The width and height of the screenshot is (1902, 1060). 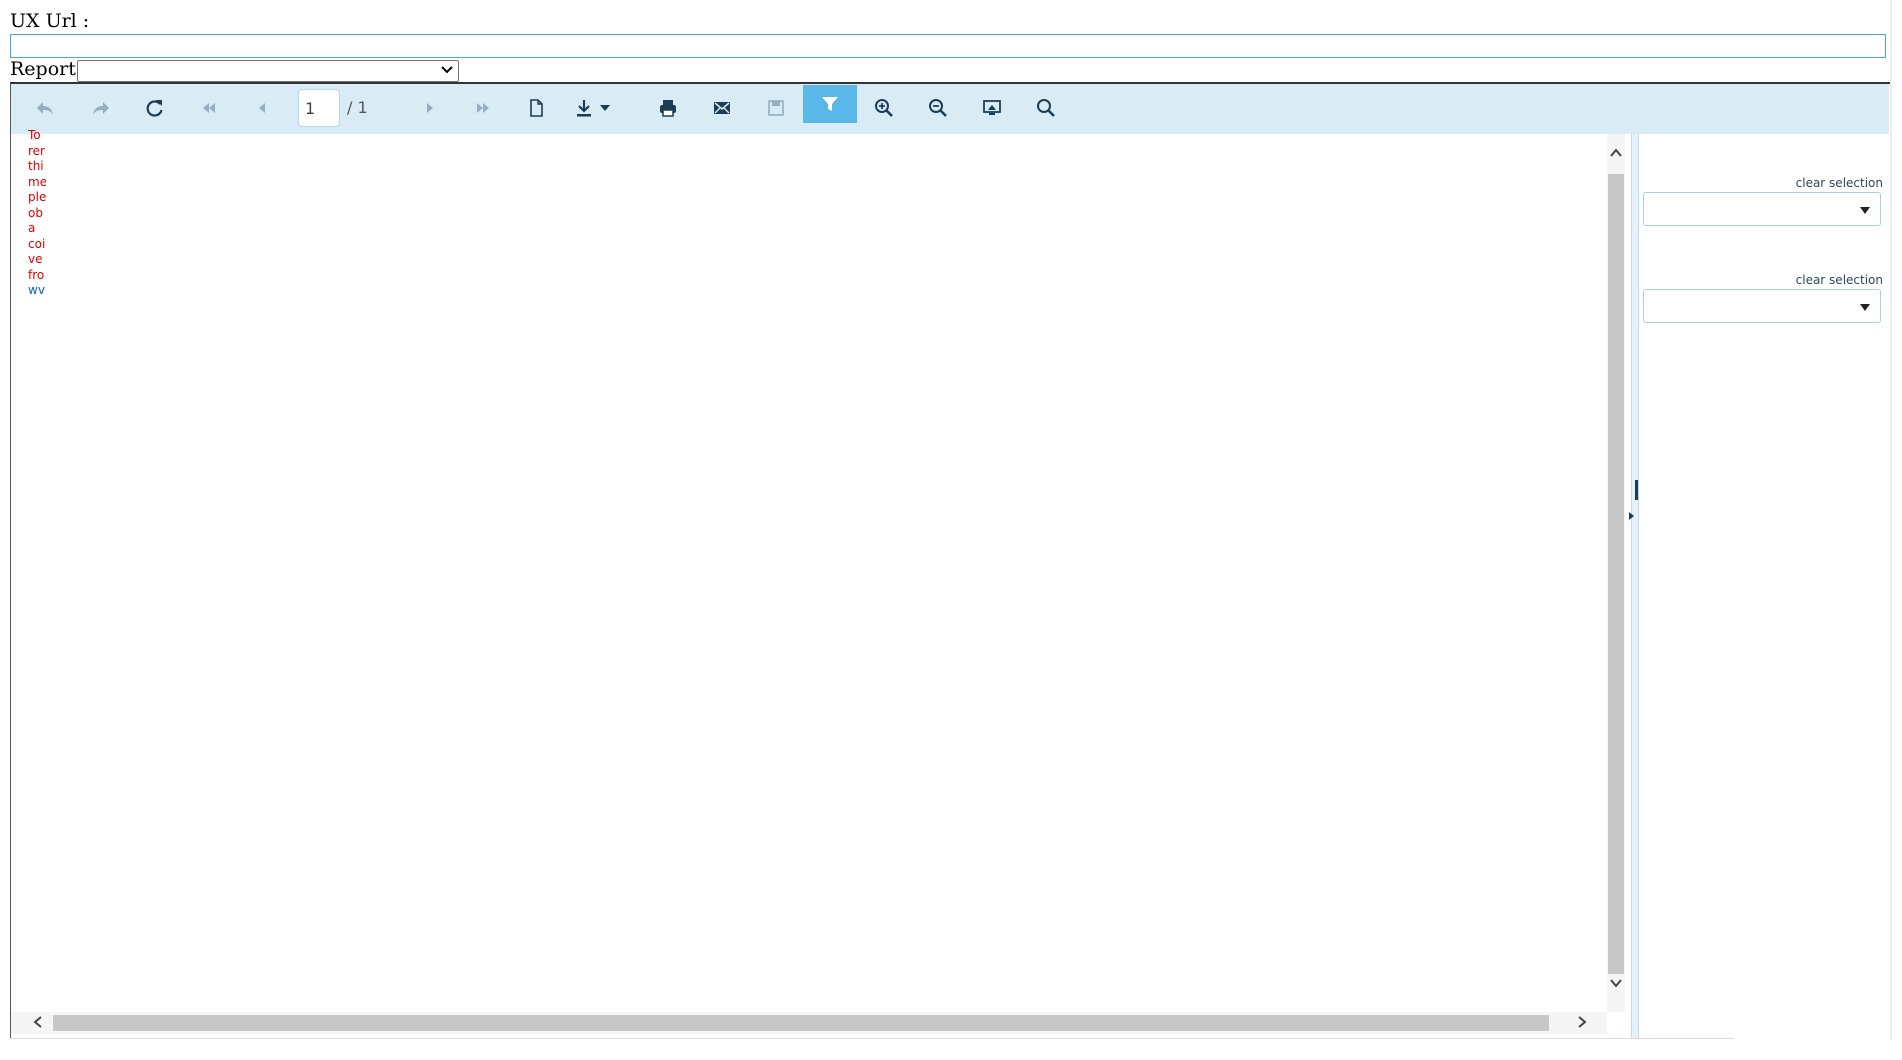 What do you see at coordinates (268, 71) in the screenshot?
I see `report-select` at bounding box center [268, 71].